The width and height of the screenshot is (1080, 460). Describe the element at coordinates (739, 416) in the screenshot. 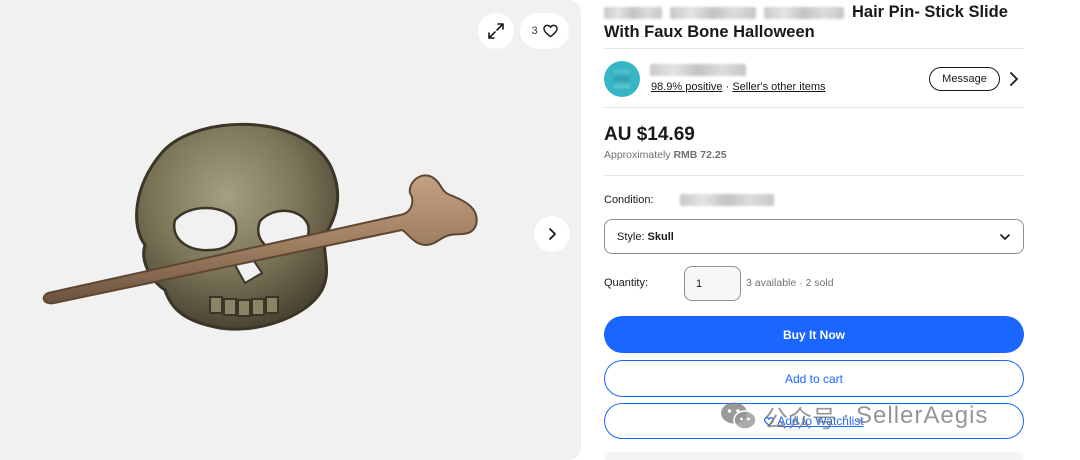

I see `wechat-icon` at that location.